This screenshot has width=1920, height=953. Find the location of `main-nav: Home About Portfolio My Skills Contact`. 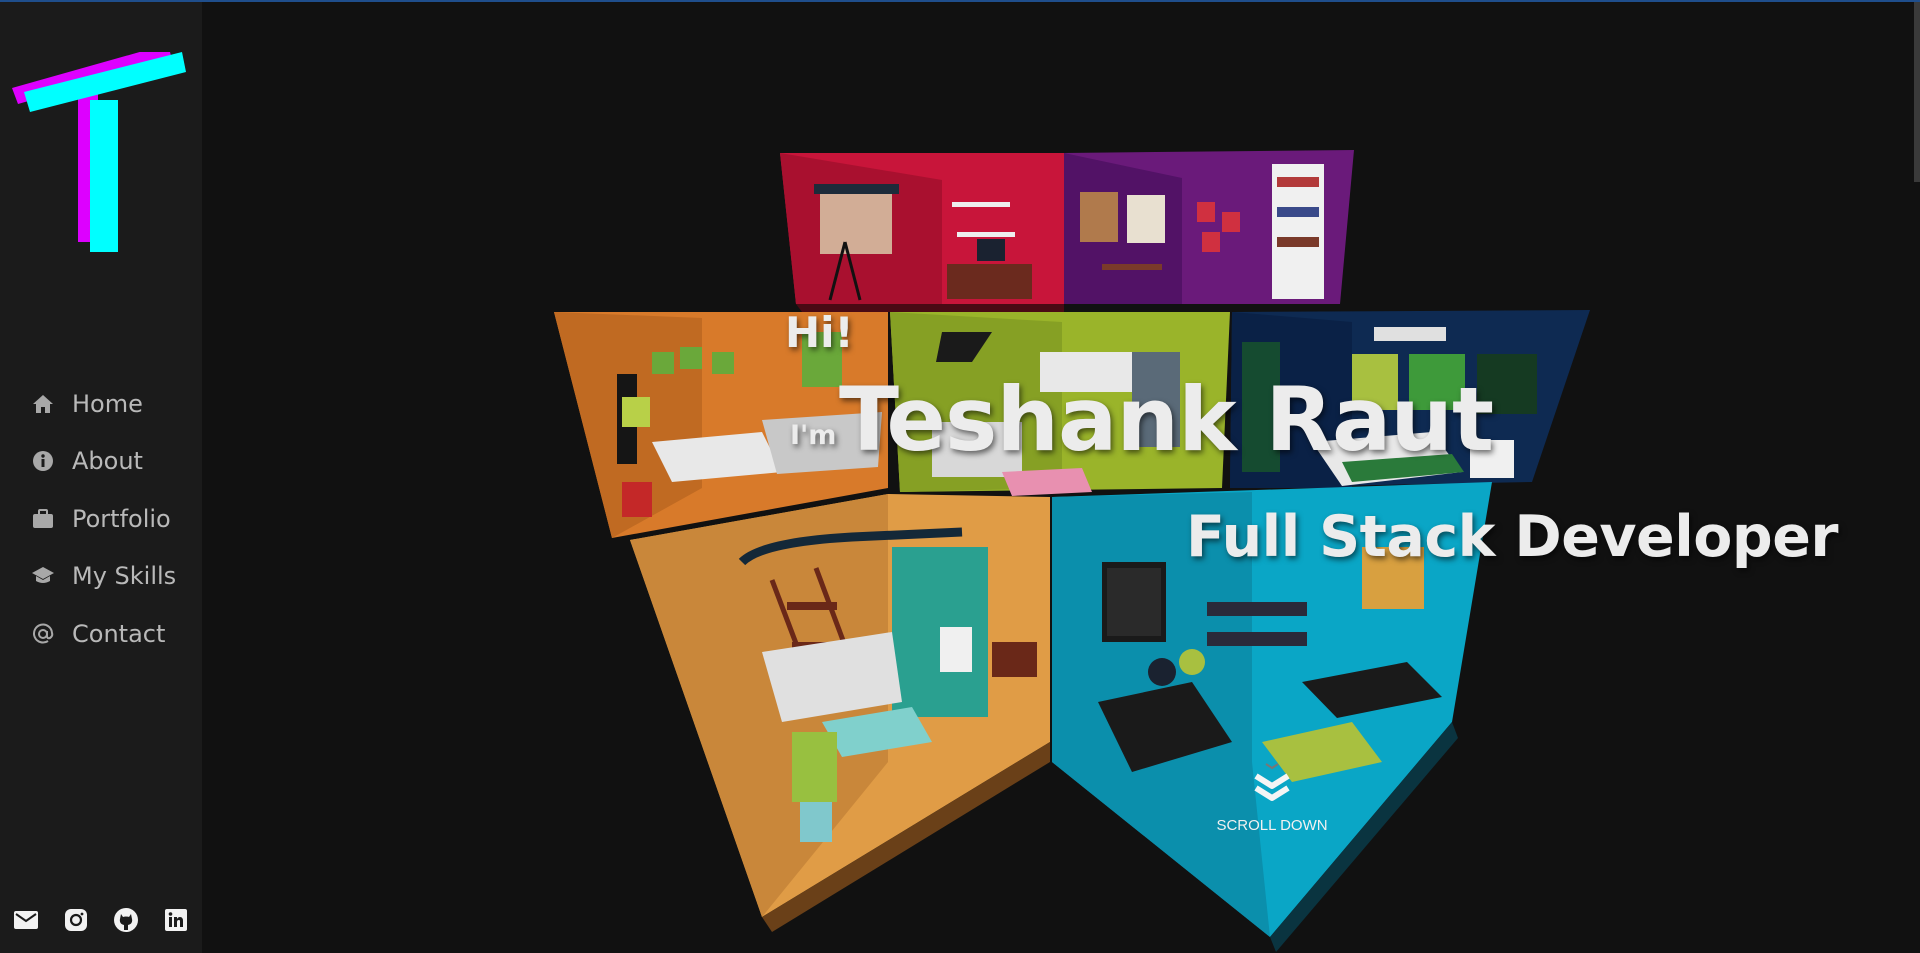

main-nav: Home About Portfolio My Skills Contact is located at coordinates (103, 519).